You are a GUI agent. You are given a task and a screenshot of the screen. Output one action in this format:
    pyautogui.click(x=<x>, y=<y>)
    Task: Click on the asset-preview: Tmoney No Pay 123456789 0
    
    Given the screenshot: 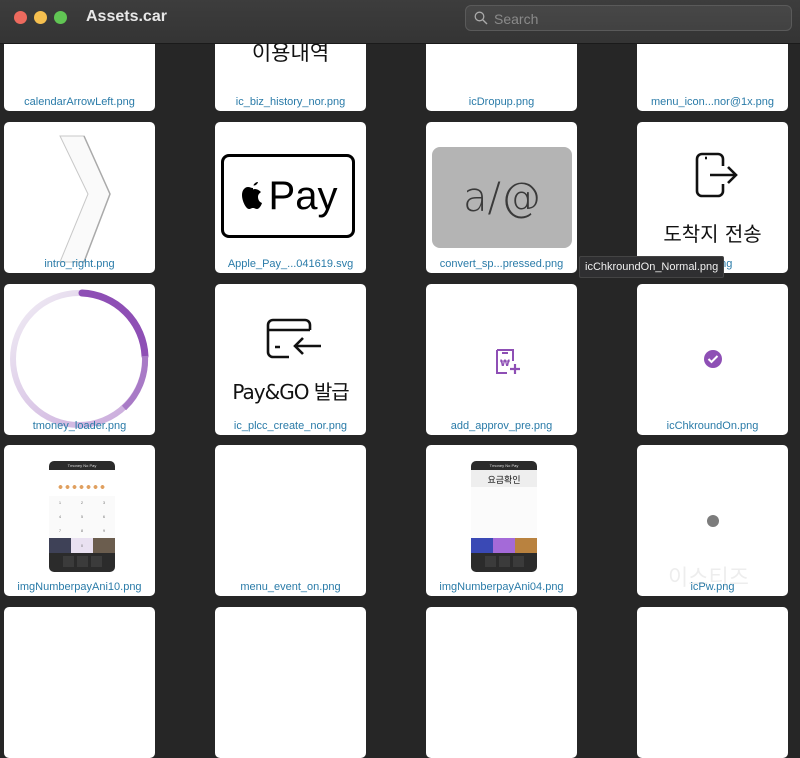 What is the action you would take?
    pyautogui.click(x=79, y=511)
    